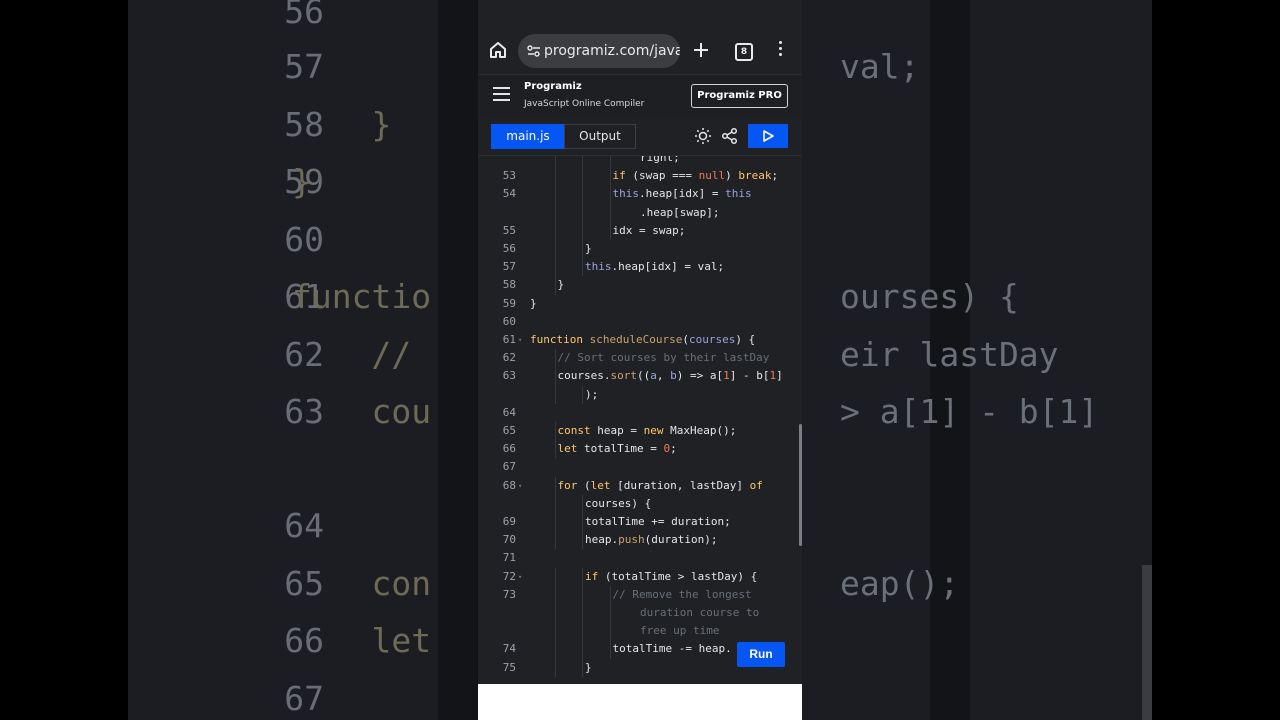 This screenshot has width=1280, height=720. What do you see at coordinates (304, 525) in the screenshot?
I see `background-line-number: 64` at bounding box center [304, 525].